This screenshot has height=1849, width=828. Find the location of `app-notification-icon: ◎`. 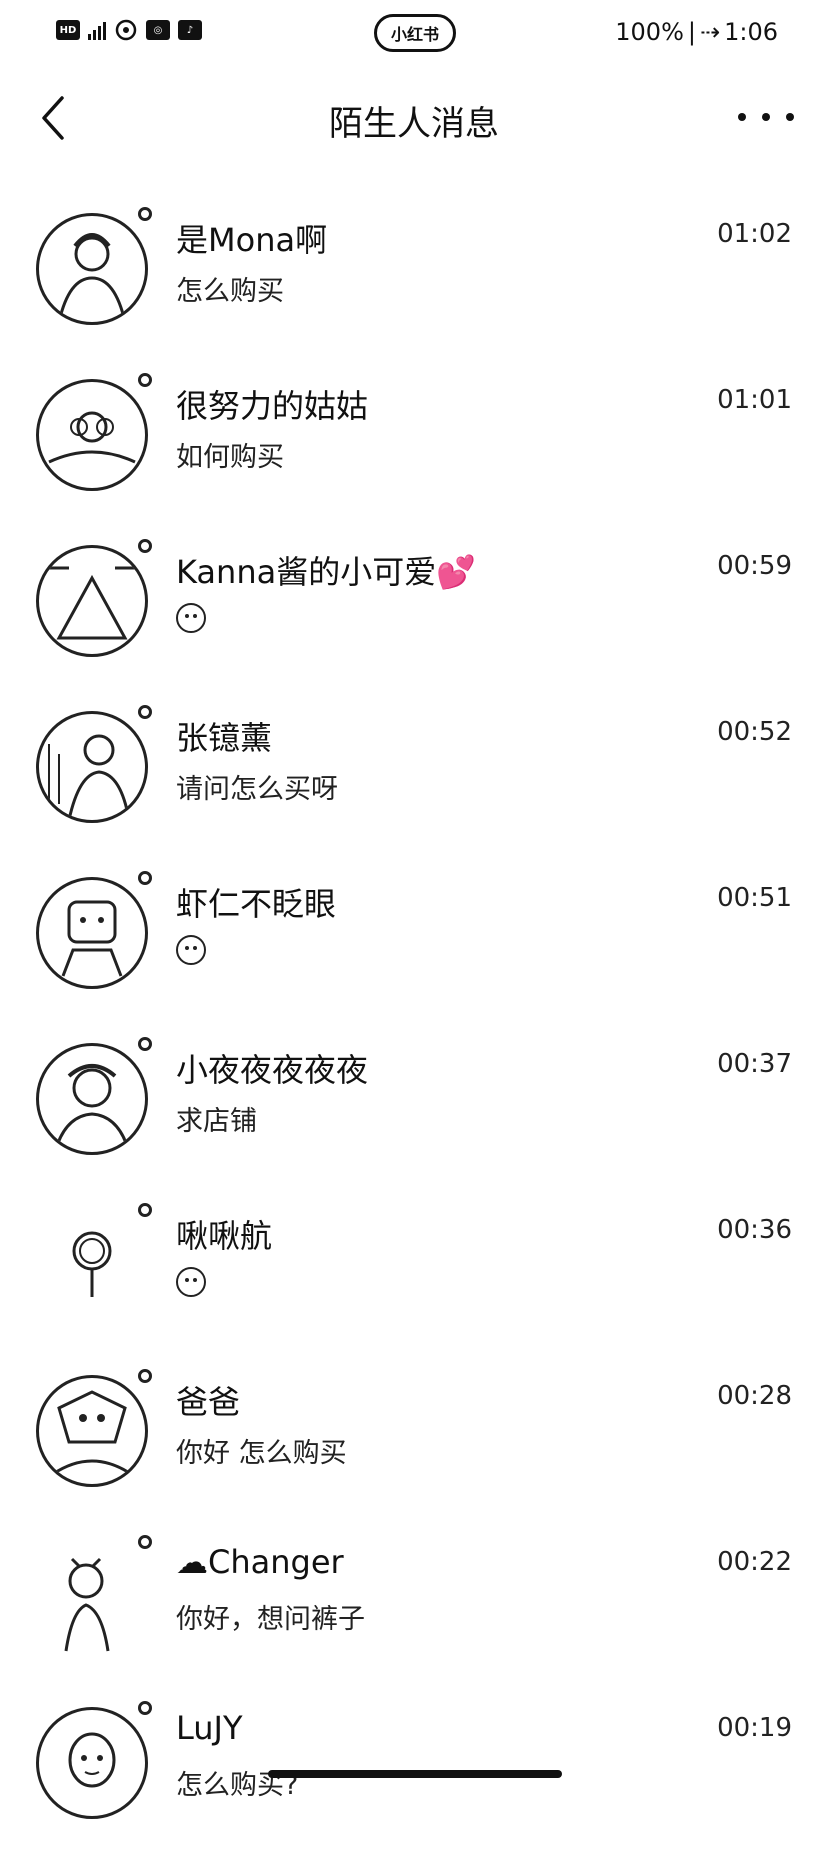

app-notification-icon: ◎ is located at coordinates (158, 30).